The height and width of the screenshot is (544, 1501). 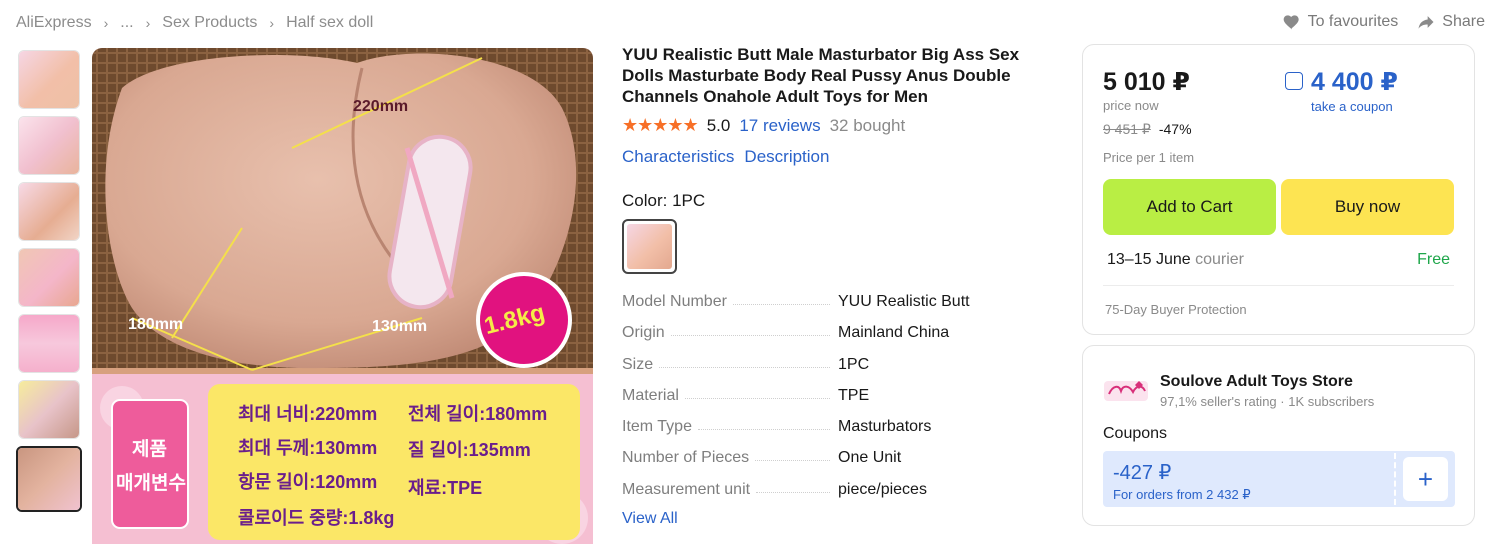 I want to click on buy-now-button: Buy now, so click(x=1367, y=207).